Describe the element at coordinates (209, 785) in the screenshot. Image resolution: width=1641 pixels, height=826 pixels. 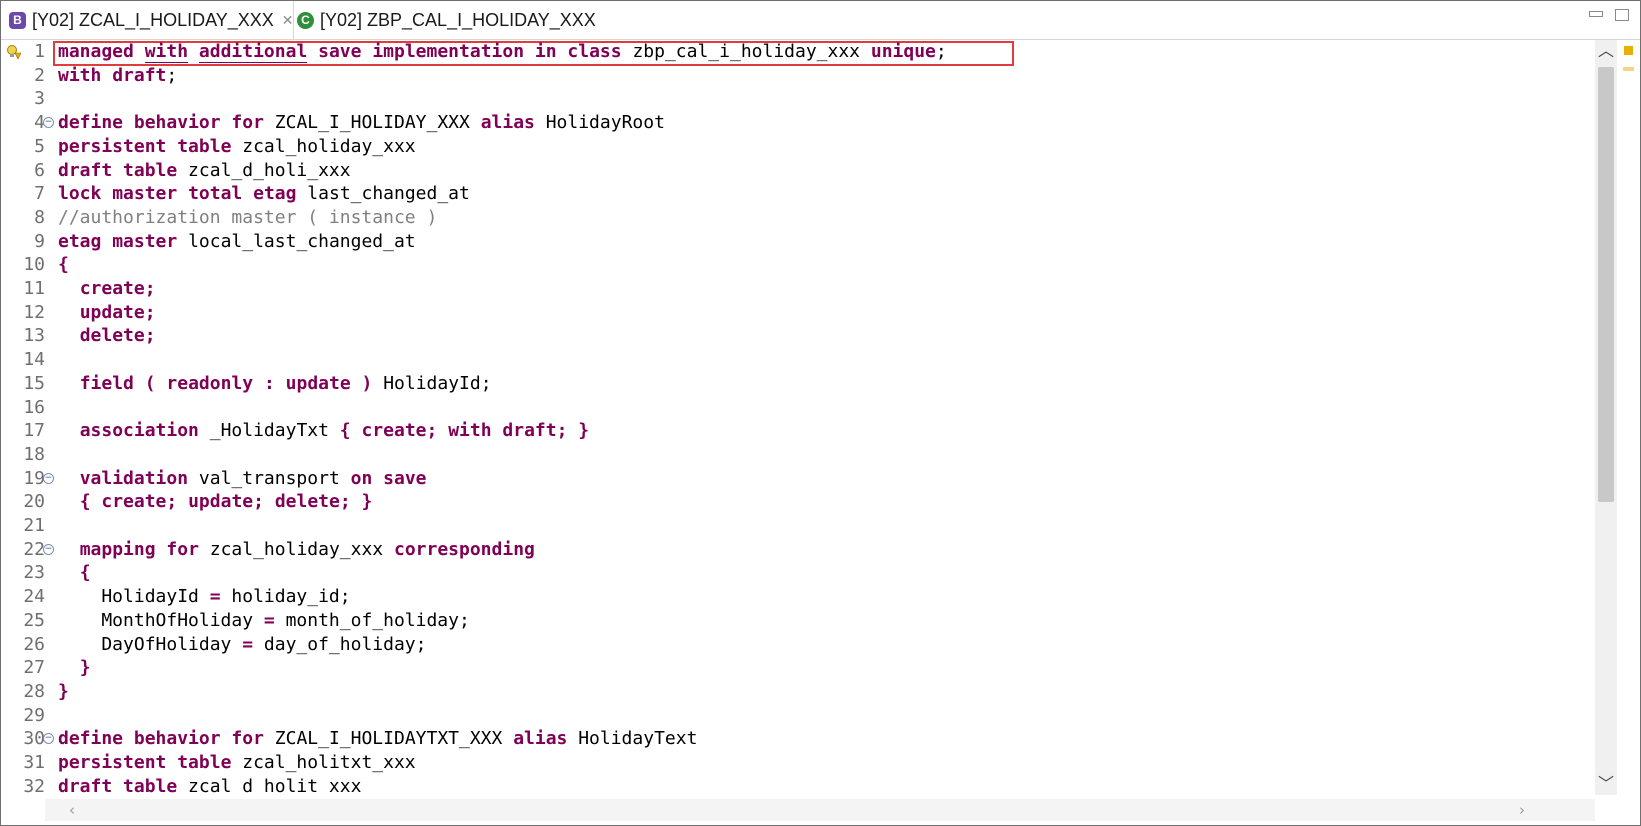
I see `code-text: draft table zcal_d_holit_xxx` at that location.